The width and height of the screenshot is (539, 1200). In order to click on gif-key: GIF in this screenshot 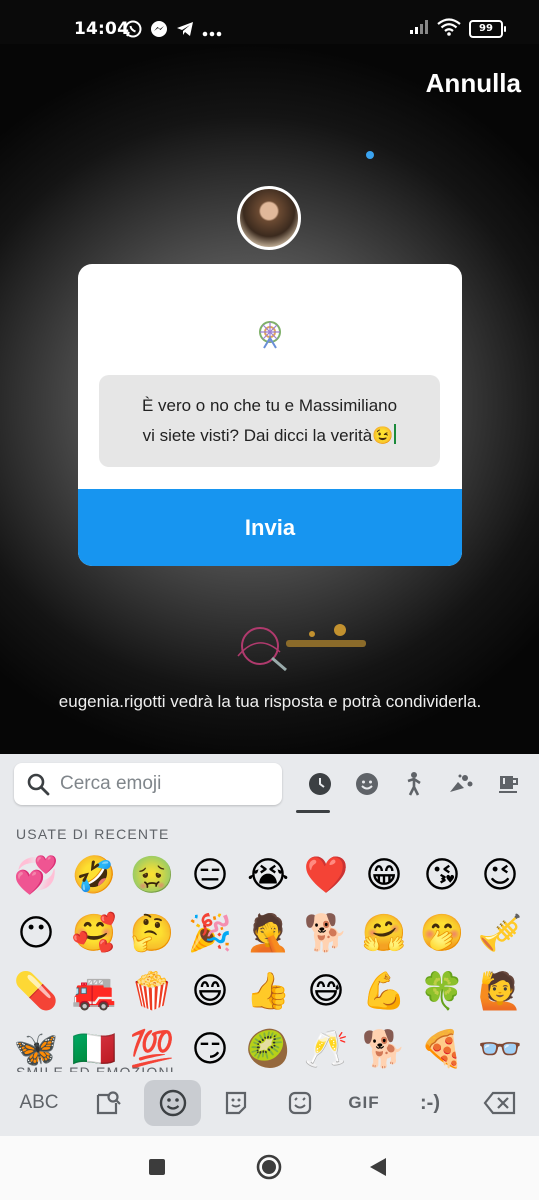, I will do `click(364, 1103)`.